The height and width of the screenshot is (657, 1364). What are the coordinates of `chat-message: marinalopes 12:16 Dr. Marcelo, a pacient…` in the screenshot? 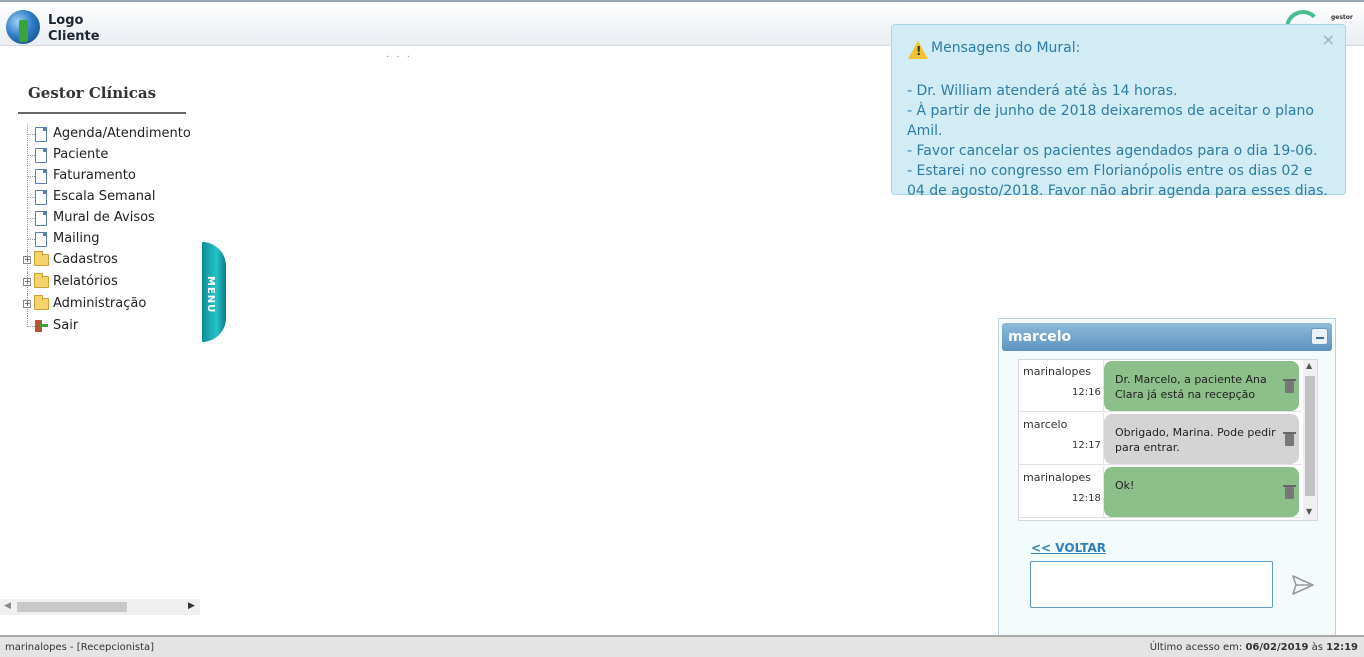 It's located at (1160, 386).